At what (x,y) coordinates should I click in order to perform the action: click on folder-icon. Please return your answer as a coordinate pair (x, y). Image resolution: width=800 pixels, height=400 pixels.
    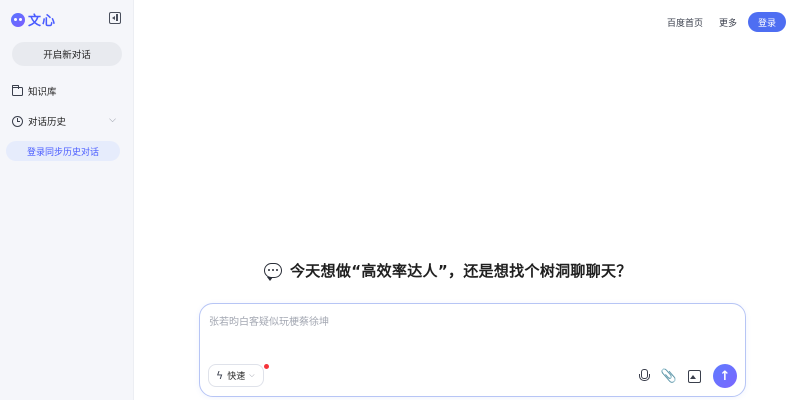
    Looking at the image, I should click on (17, 90).